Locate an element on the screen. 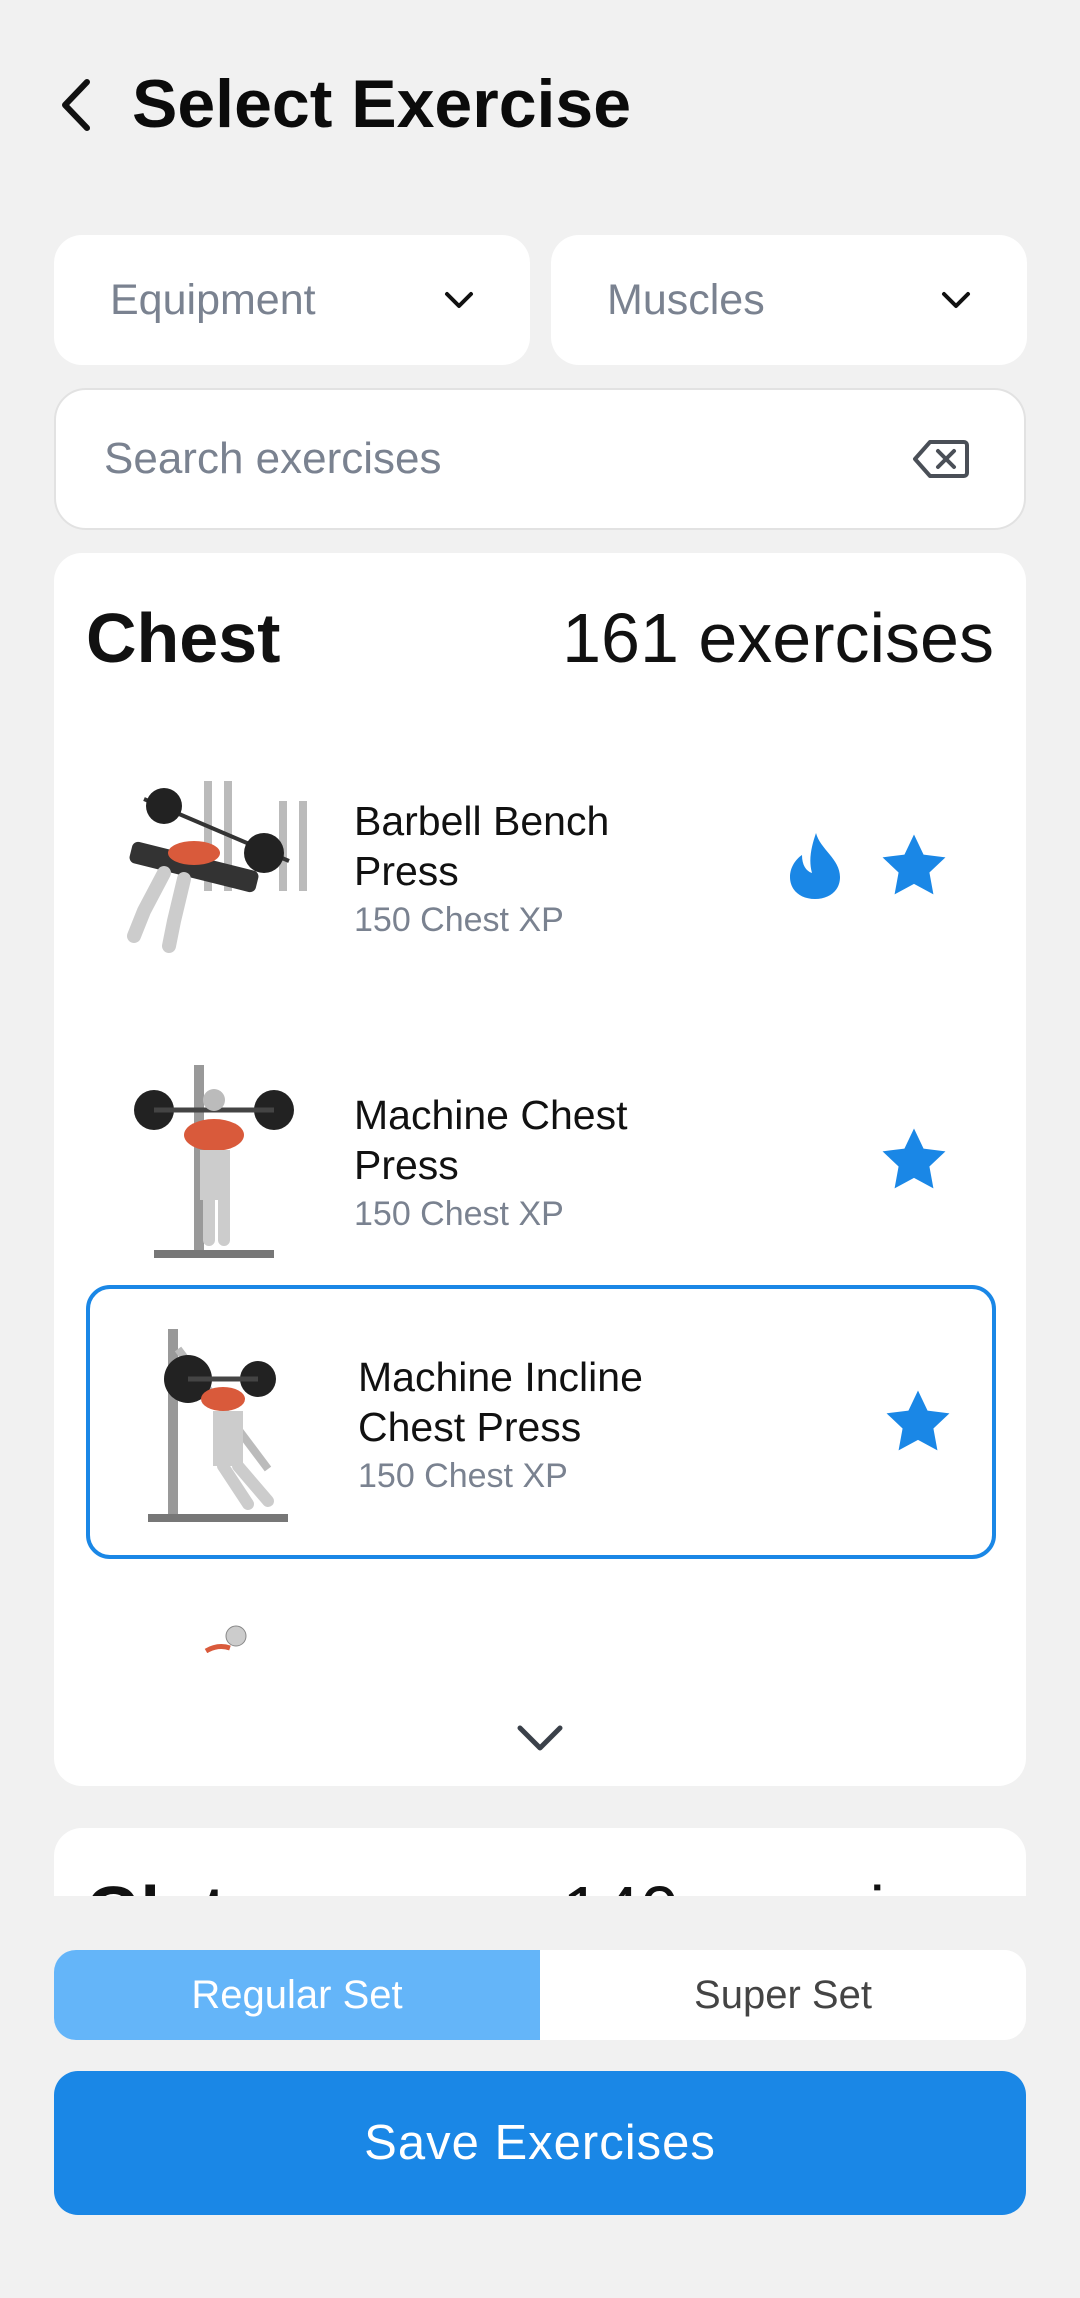 The width and height of the screenshot is (1080, 2298). group-count: 140 exercises is located at coordinates (778, 1881).